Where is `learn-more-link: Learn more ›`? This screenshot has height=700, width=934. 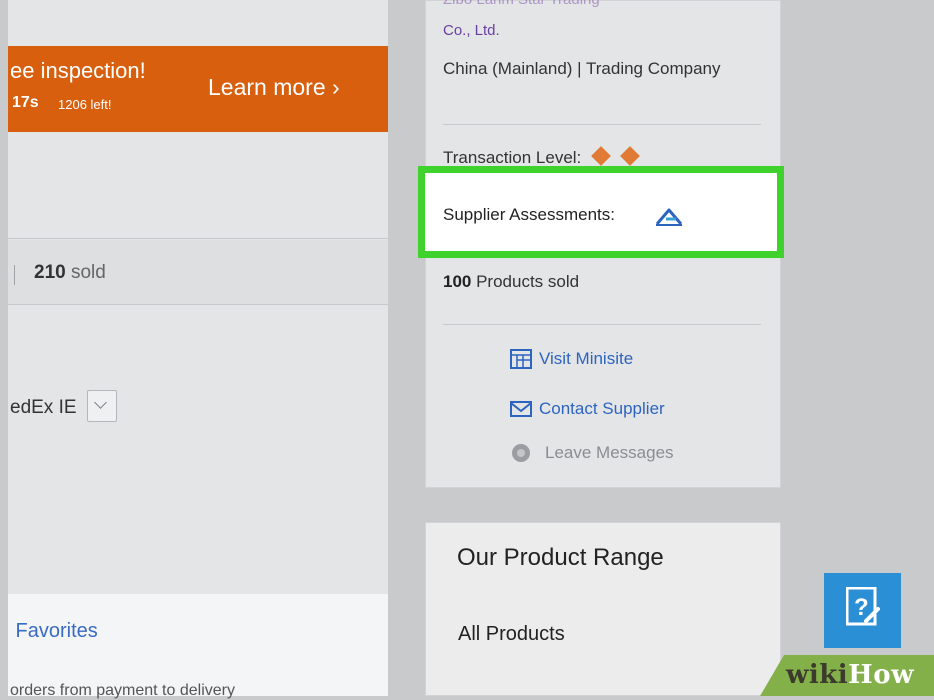 learn-more-link: Learn more › is located at coordinates (274, 87).